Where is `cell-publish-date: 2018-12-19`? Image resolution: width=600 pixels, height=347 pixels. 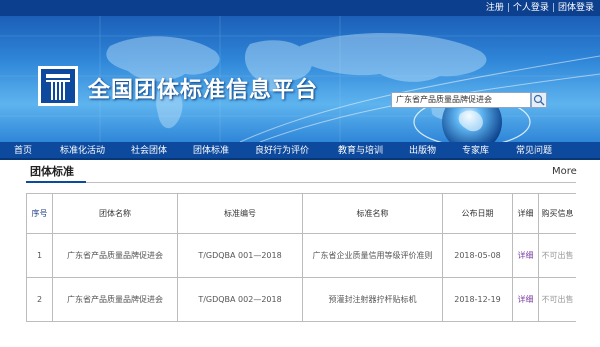
cell-publish-date: 2018-12-19 is located at coordinates (477, 299).